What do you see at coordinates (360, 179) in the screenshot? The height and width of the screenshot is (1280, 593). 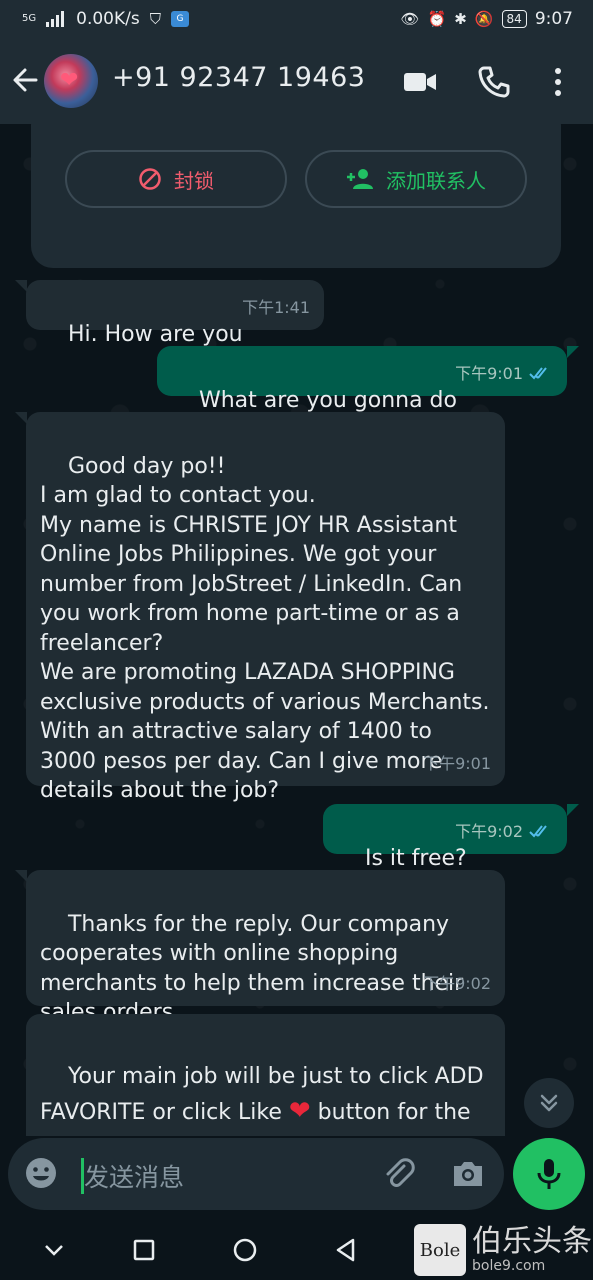 I see `add-person-icon` at bounding box center [360, 179].